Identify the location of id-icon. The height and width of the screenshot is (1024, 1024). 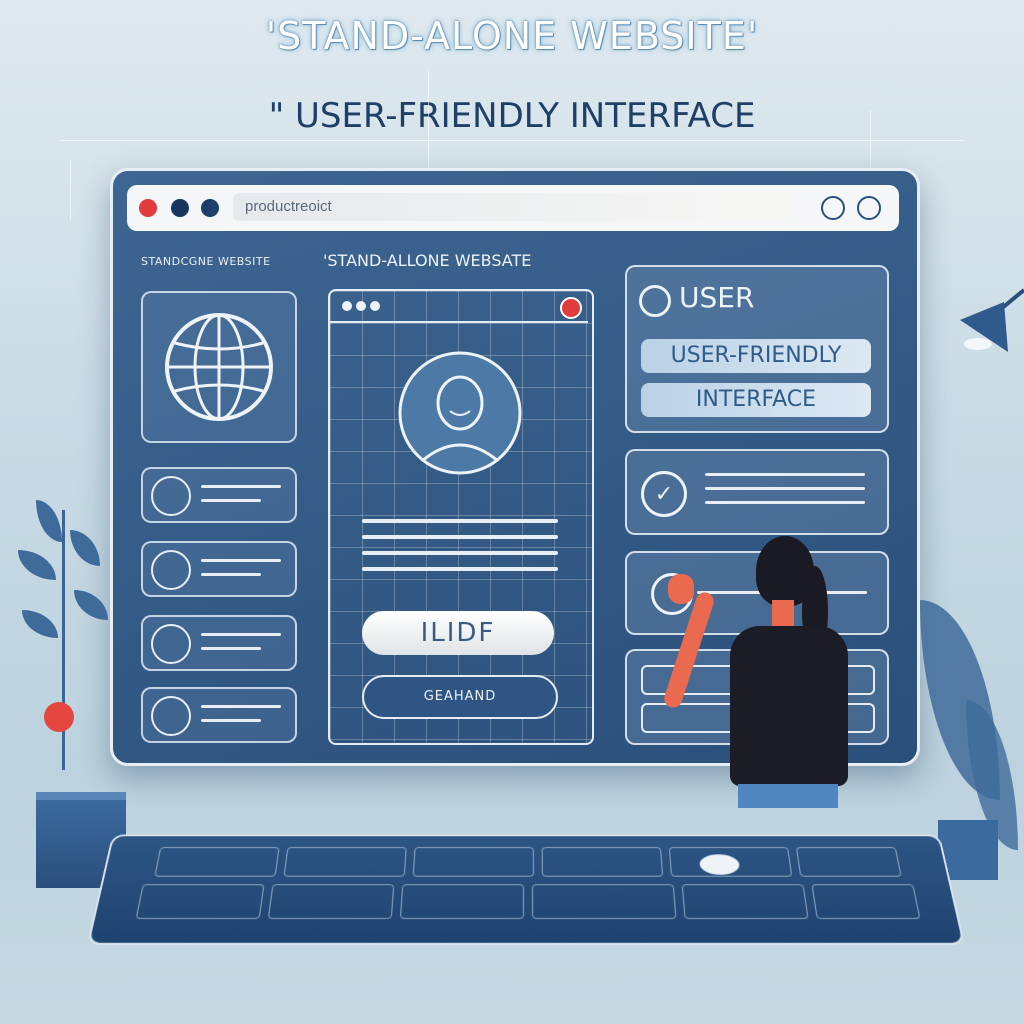
(171, 644).